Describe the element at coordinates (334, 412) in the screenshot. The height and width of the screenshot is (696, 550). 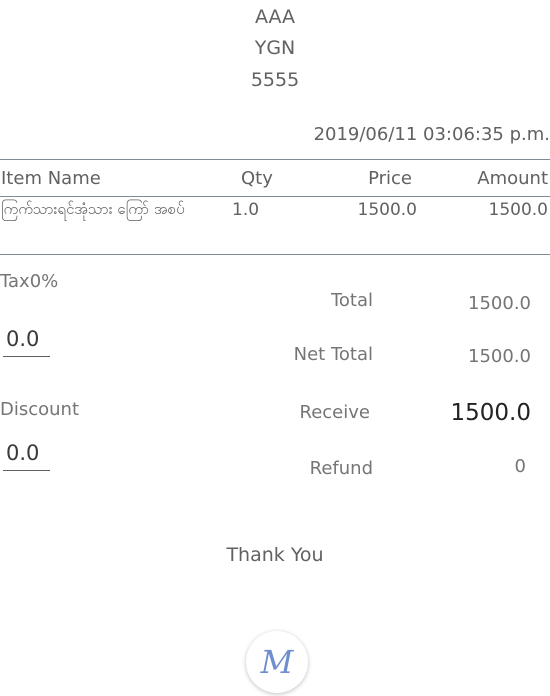
I see `receive-label: Receive` at that location.